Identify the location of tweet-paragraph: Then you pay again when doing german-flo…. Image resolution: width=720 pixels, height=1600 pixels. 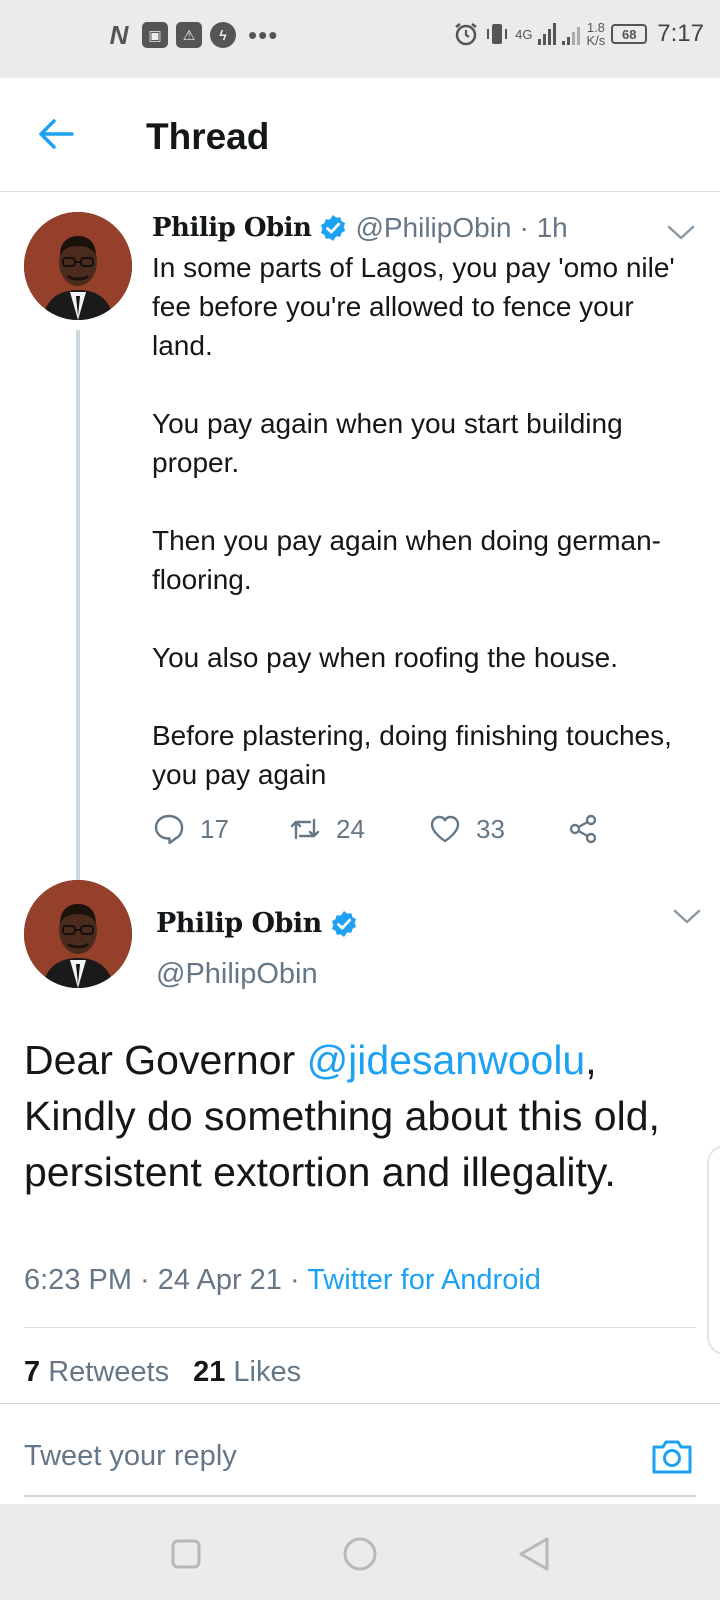
(407, 560).